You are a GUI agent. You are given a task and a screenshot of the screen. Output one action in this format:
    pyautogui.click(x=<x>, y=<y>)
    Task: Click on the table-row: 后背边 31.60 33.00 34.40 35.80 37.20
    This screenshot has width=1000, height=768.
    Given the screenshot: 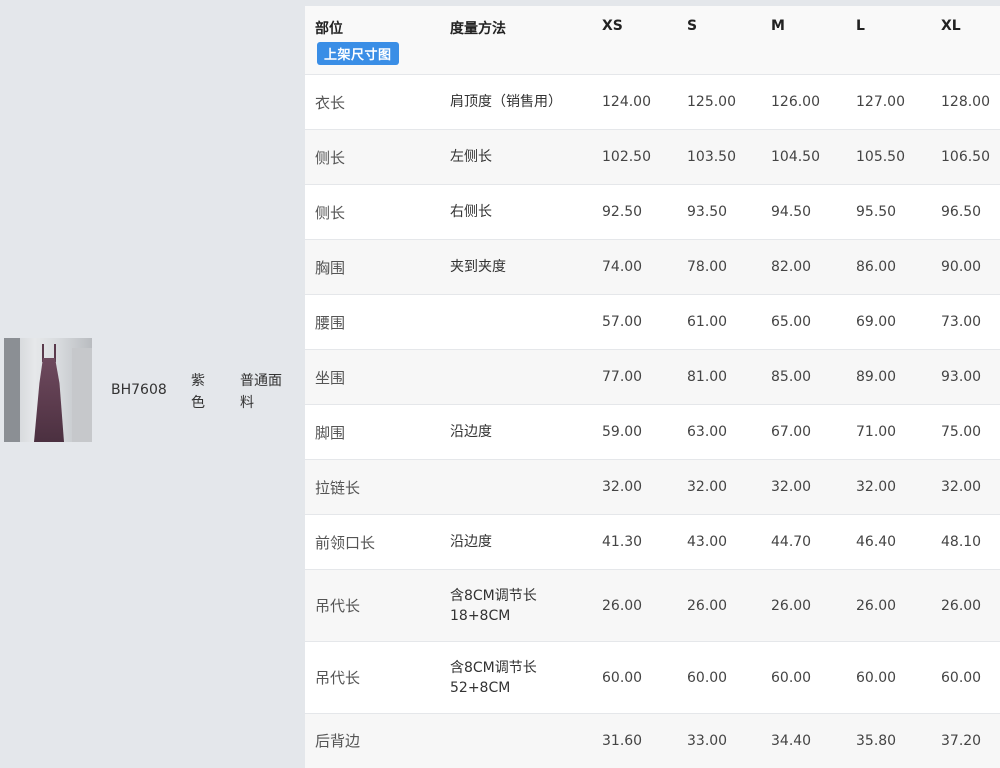 What is the action you would take?
    pyautogui.click(x=652, y=740)
    